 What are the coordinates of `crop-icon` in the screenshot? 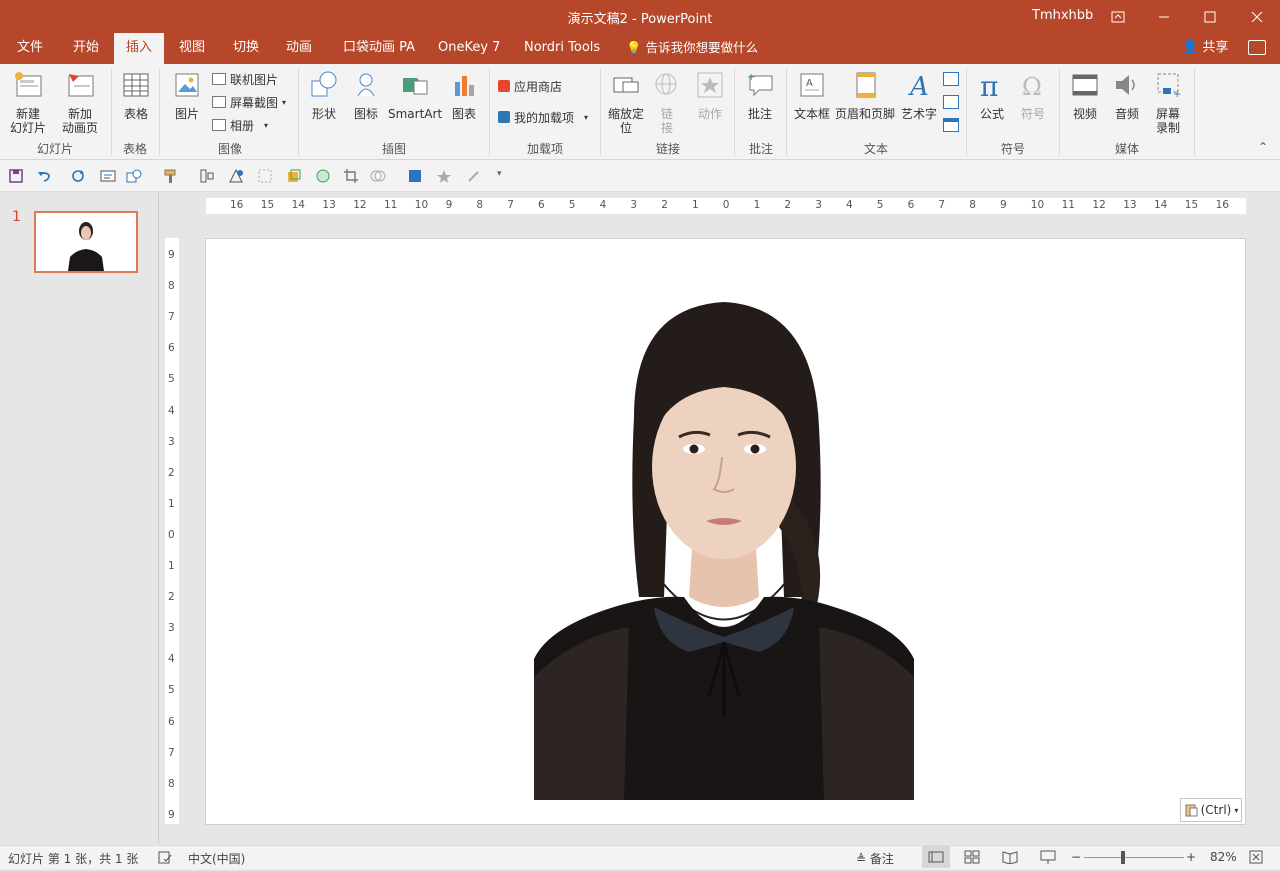 It's located at (351, 176).